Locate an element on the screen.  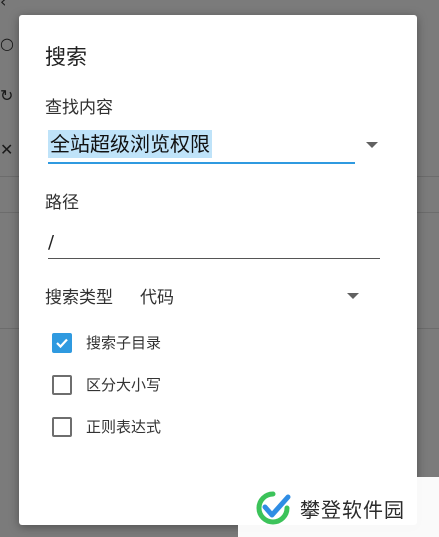
option-search-subdirectories: 搜索子目录 is located at coordinates (152, 345).